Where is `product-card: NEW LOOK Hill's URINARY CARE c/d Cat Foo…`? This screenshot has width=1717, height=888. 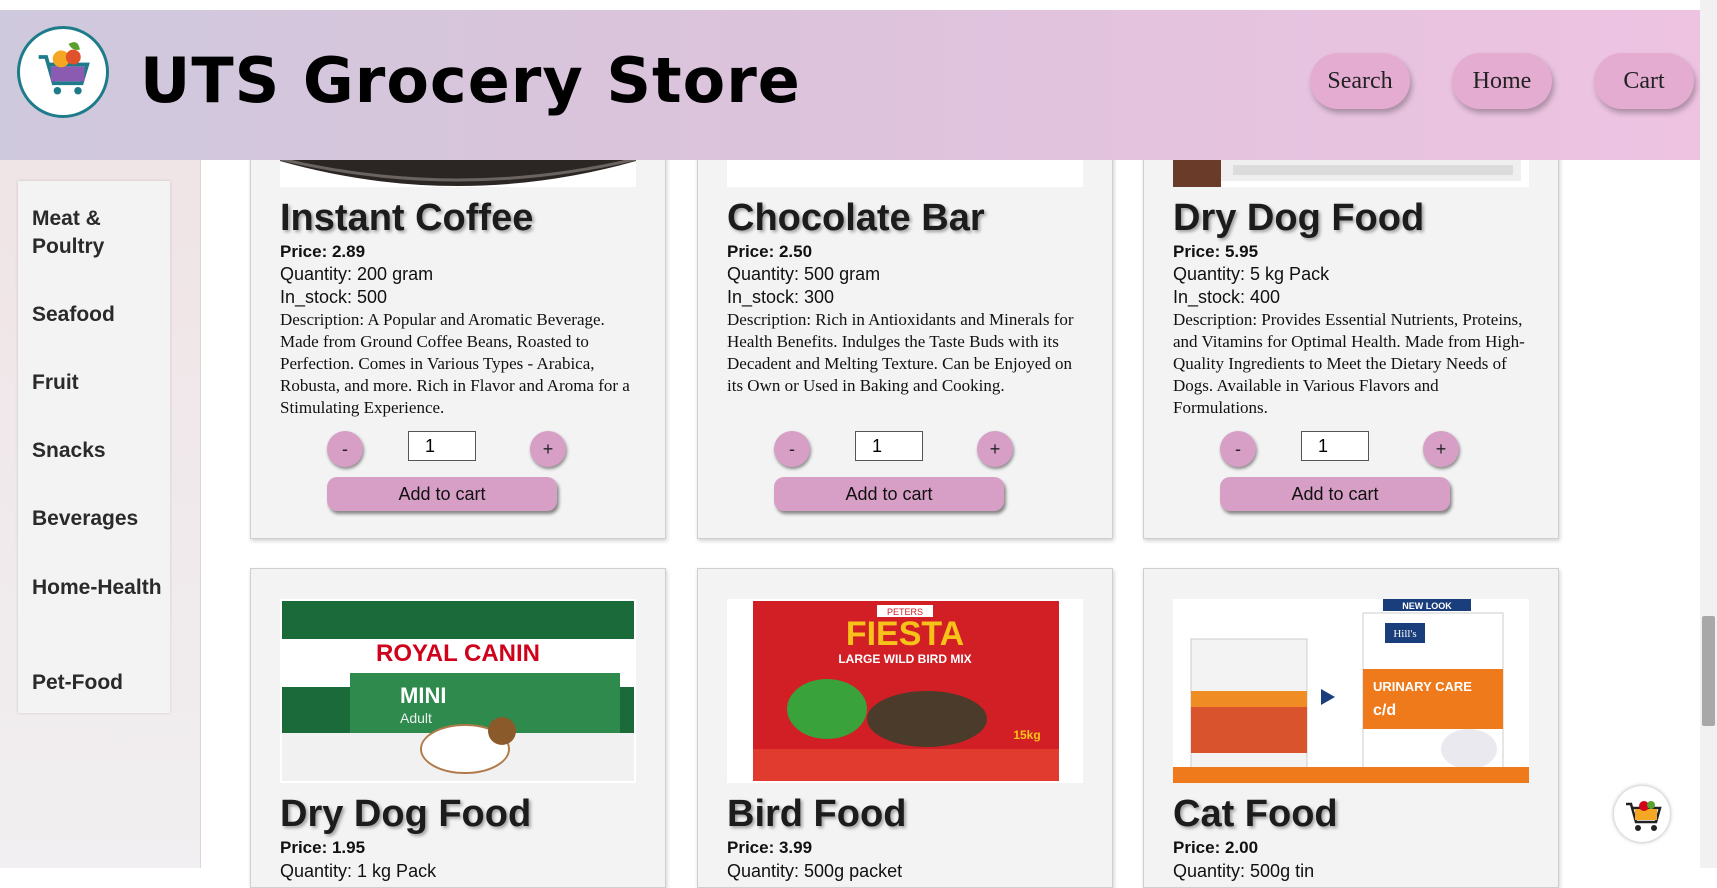 product-card: NEW LOOK Hill's URINARY CARE c/d Cat Foo… is located at coordinates (1351, 728).